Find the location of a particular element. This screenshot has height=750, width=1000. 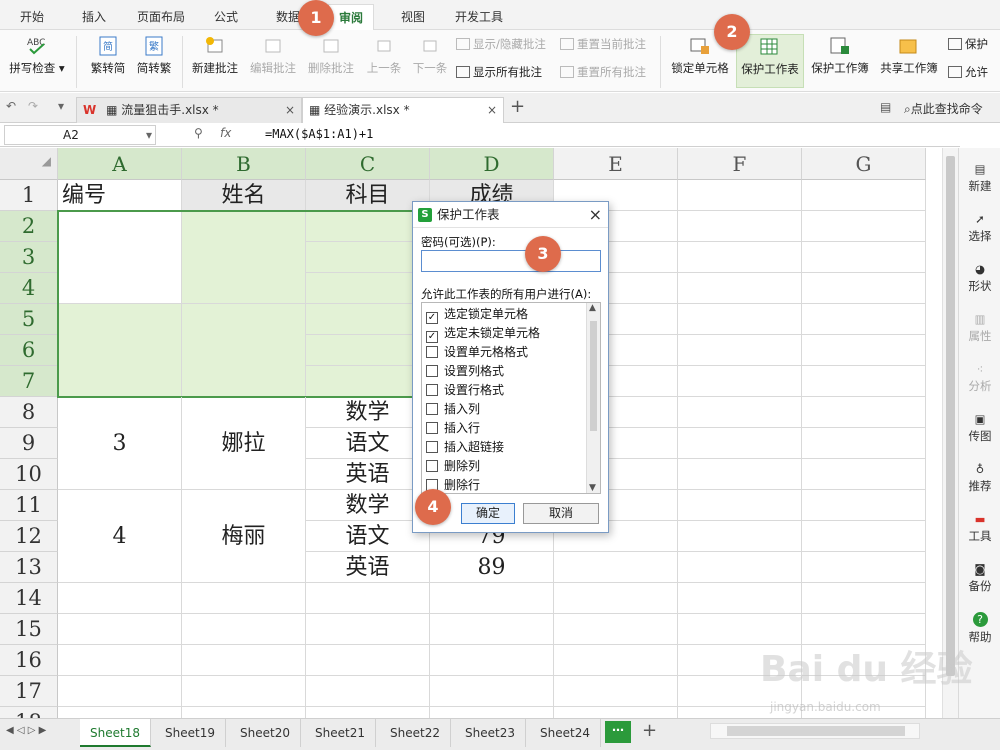

edit-comment-button: 编辑批注 is located at coordinates (273, 61).